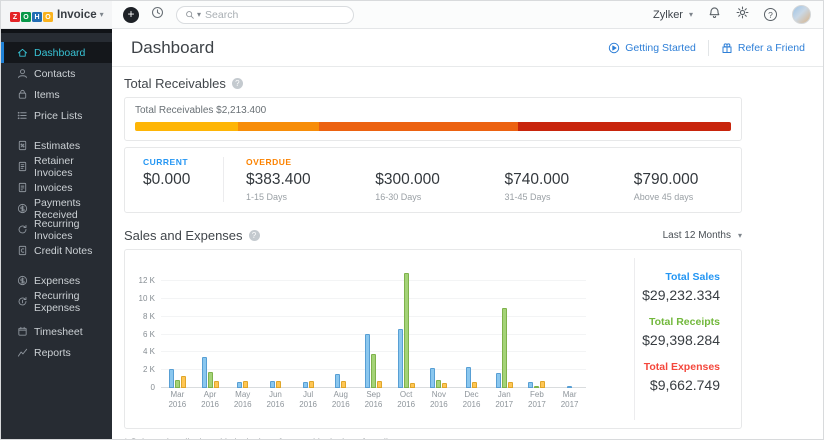  Describe the element at coordinates (146, 280) in the screenshot. I see `y-axis-tick-label: 12 K` at that location.